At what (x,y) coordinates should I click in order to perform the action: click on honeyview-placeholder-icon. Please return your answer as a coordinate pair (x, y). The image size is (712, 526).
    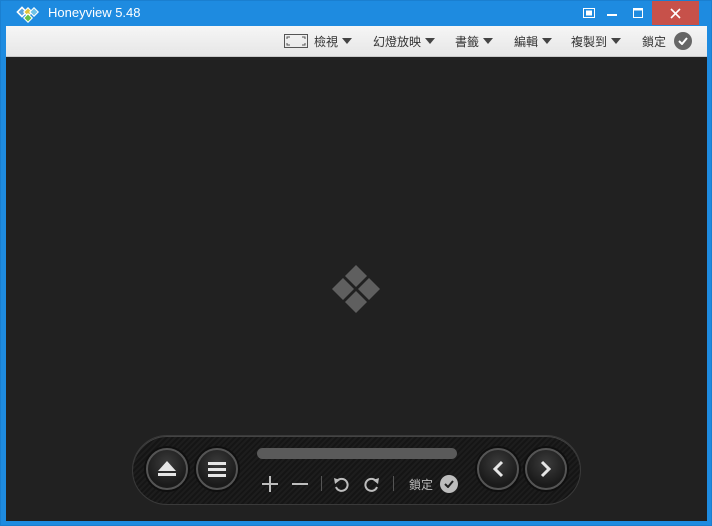
    Looking at the image, I should click on (356, 289).